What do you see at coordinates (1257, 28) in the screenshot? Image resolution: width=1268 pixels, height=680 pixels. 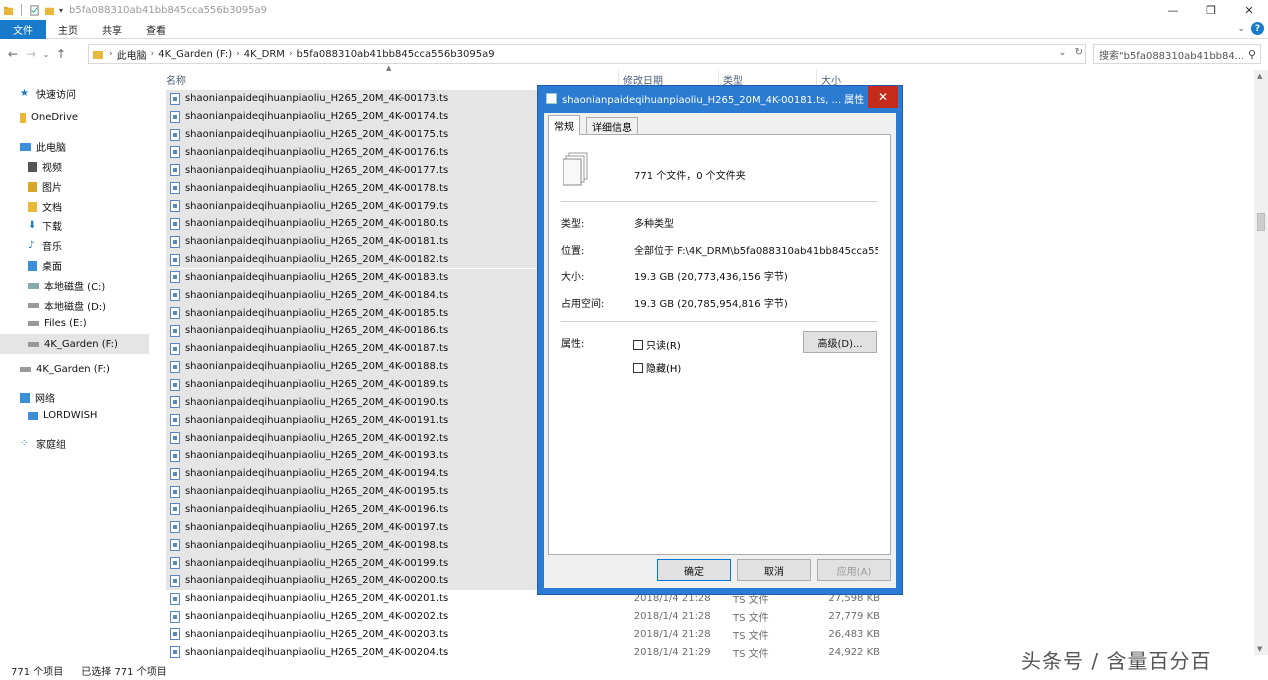 I see `help-icon: ?` at bounding box center [1257, 28].